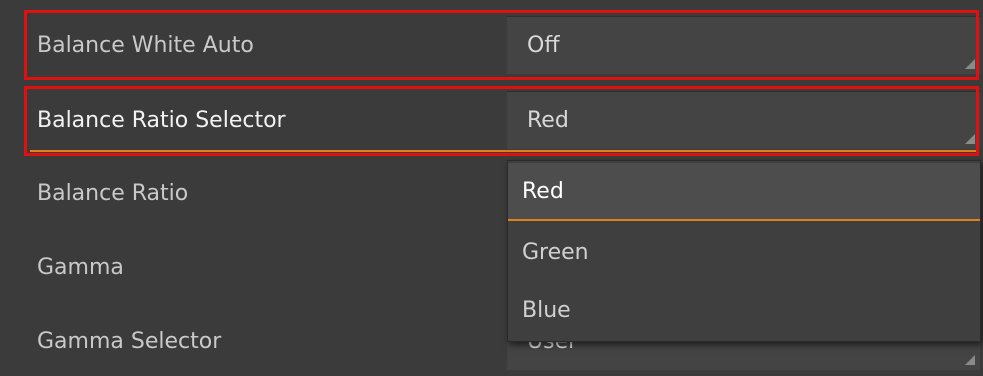 The image size is (983, 376). Describe the element at coordinates (548, 120) in the screenshot. I see `combo-value: Red` at that location.